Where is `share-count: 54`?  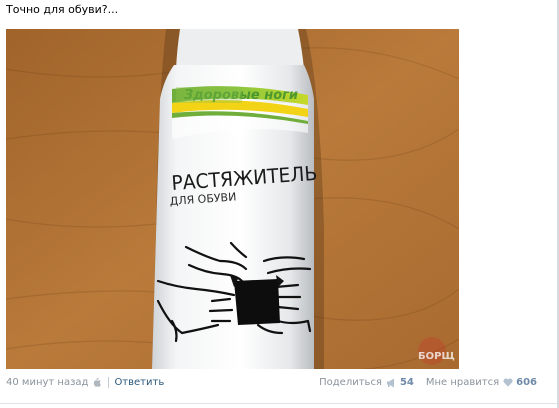
share-count: 54 is located at coordinates (406, 382).